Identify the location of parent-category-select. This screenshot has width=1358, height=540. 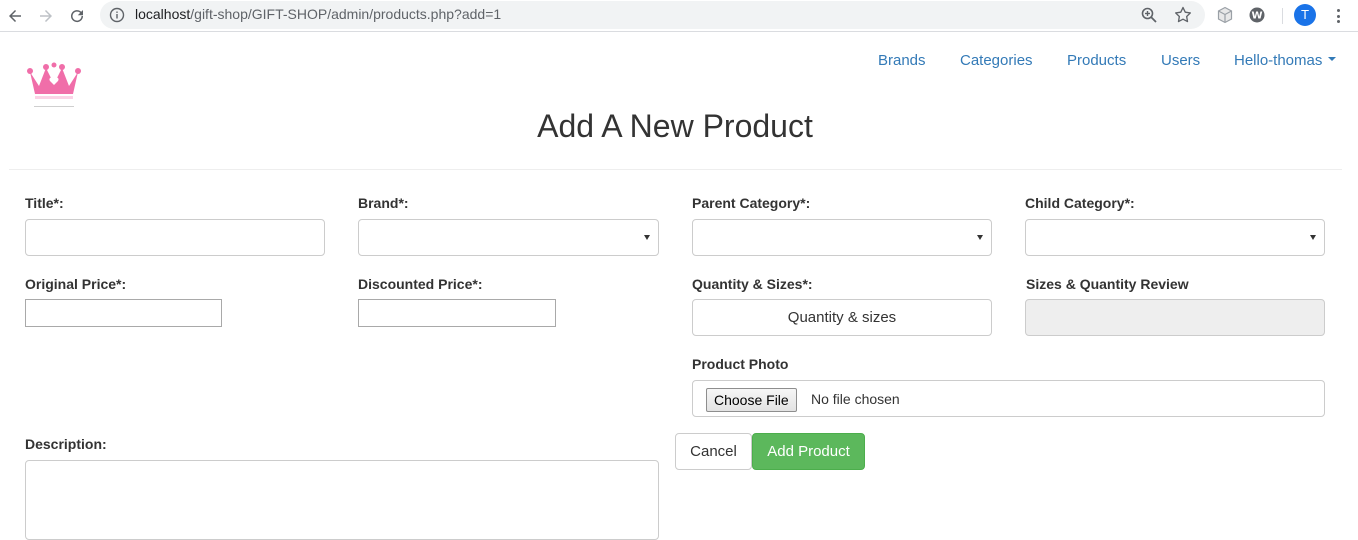
(842, 237).